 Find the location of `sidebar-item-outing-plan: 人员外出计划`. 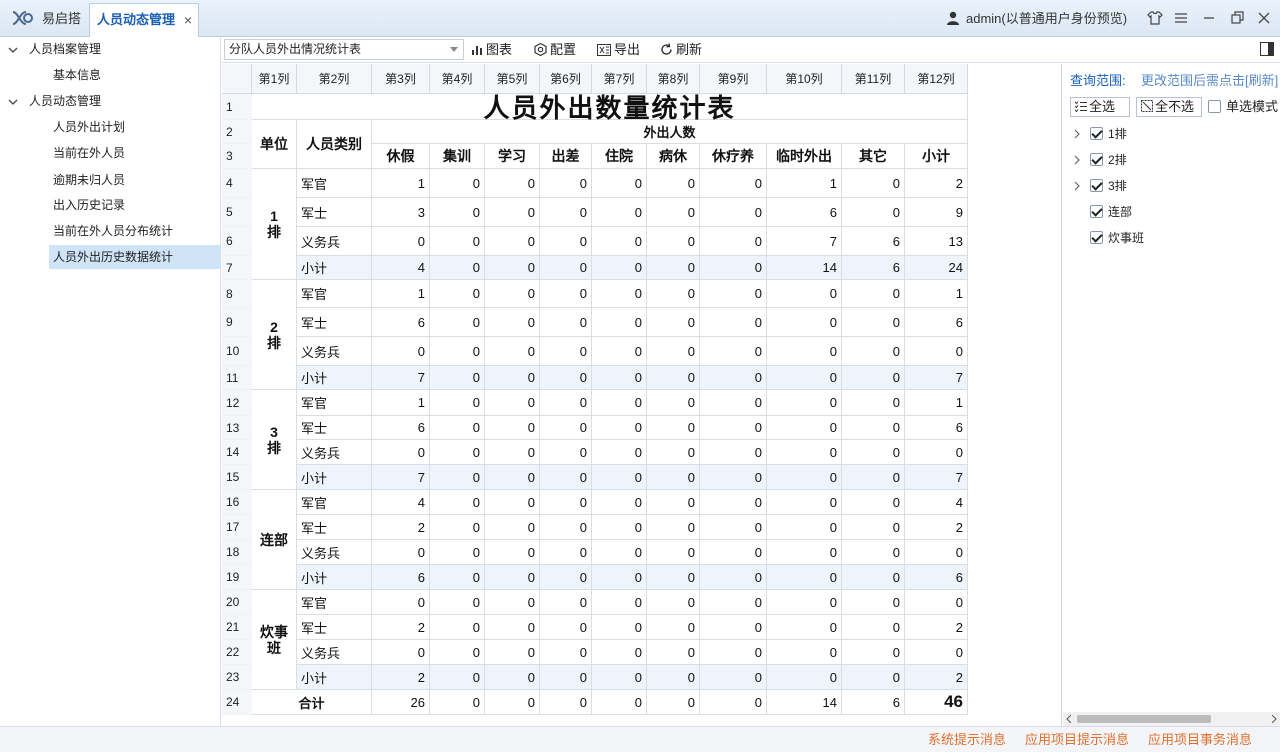

sidebar-item-outing-plan: 人员外出计划 is located at coordinates (89, 127).